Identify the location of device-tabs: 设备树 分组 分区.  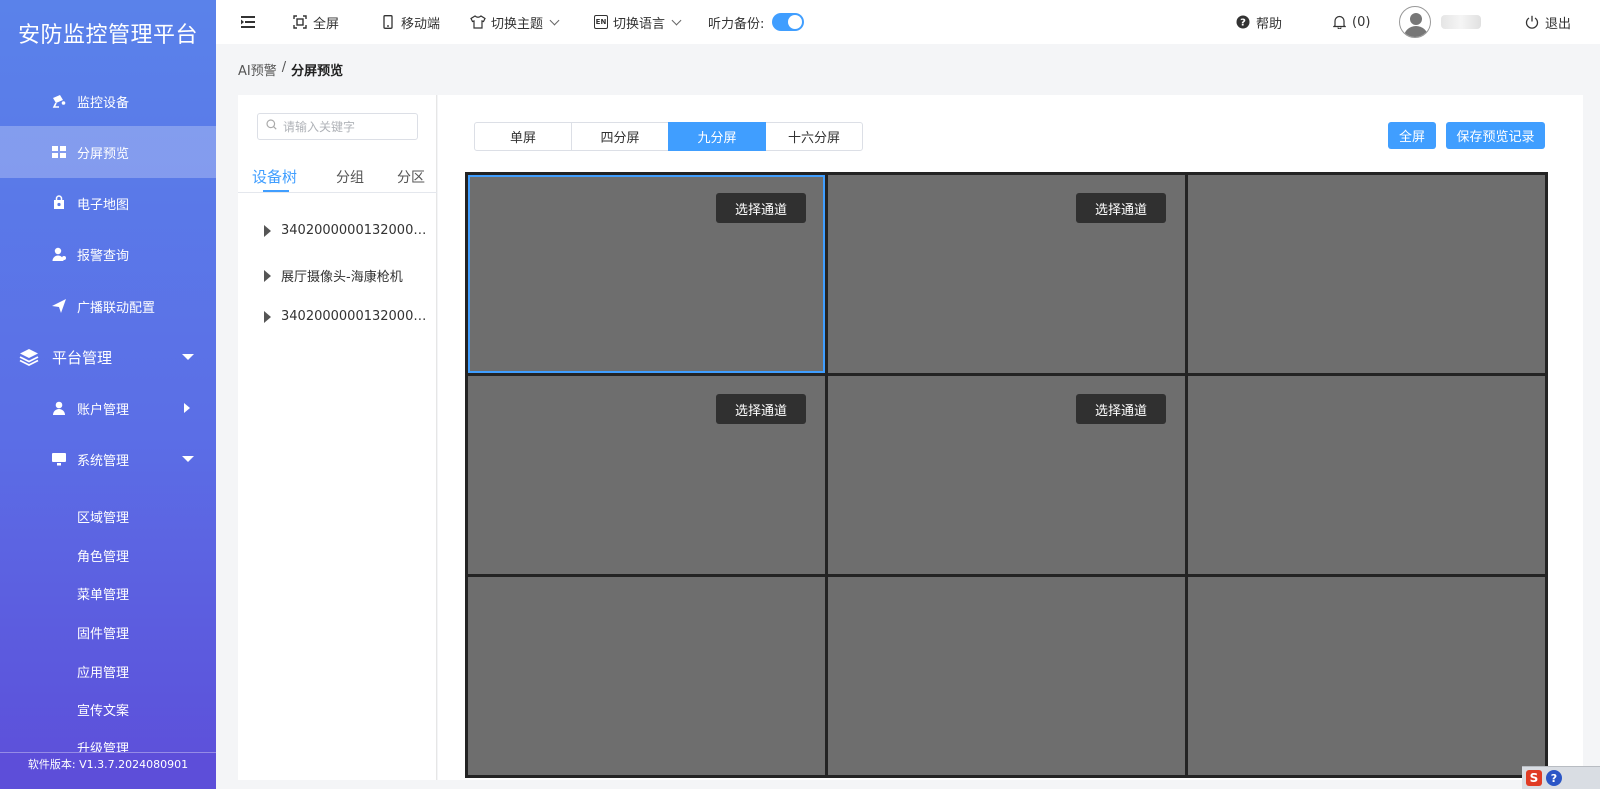
(337, 175).